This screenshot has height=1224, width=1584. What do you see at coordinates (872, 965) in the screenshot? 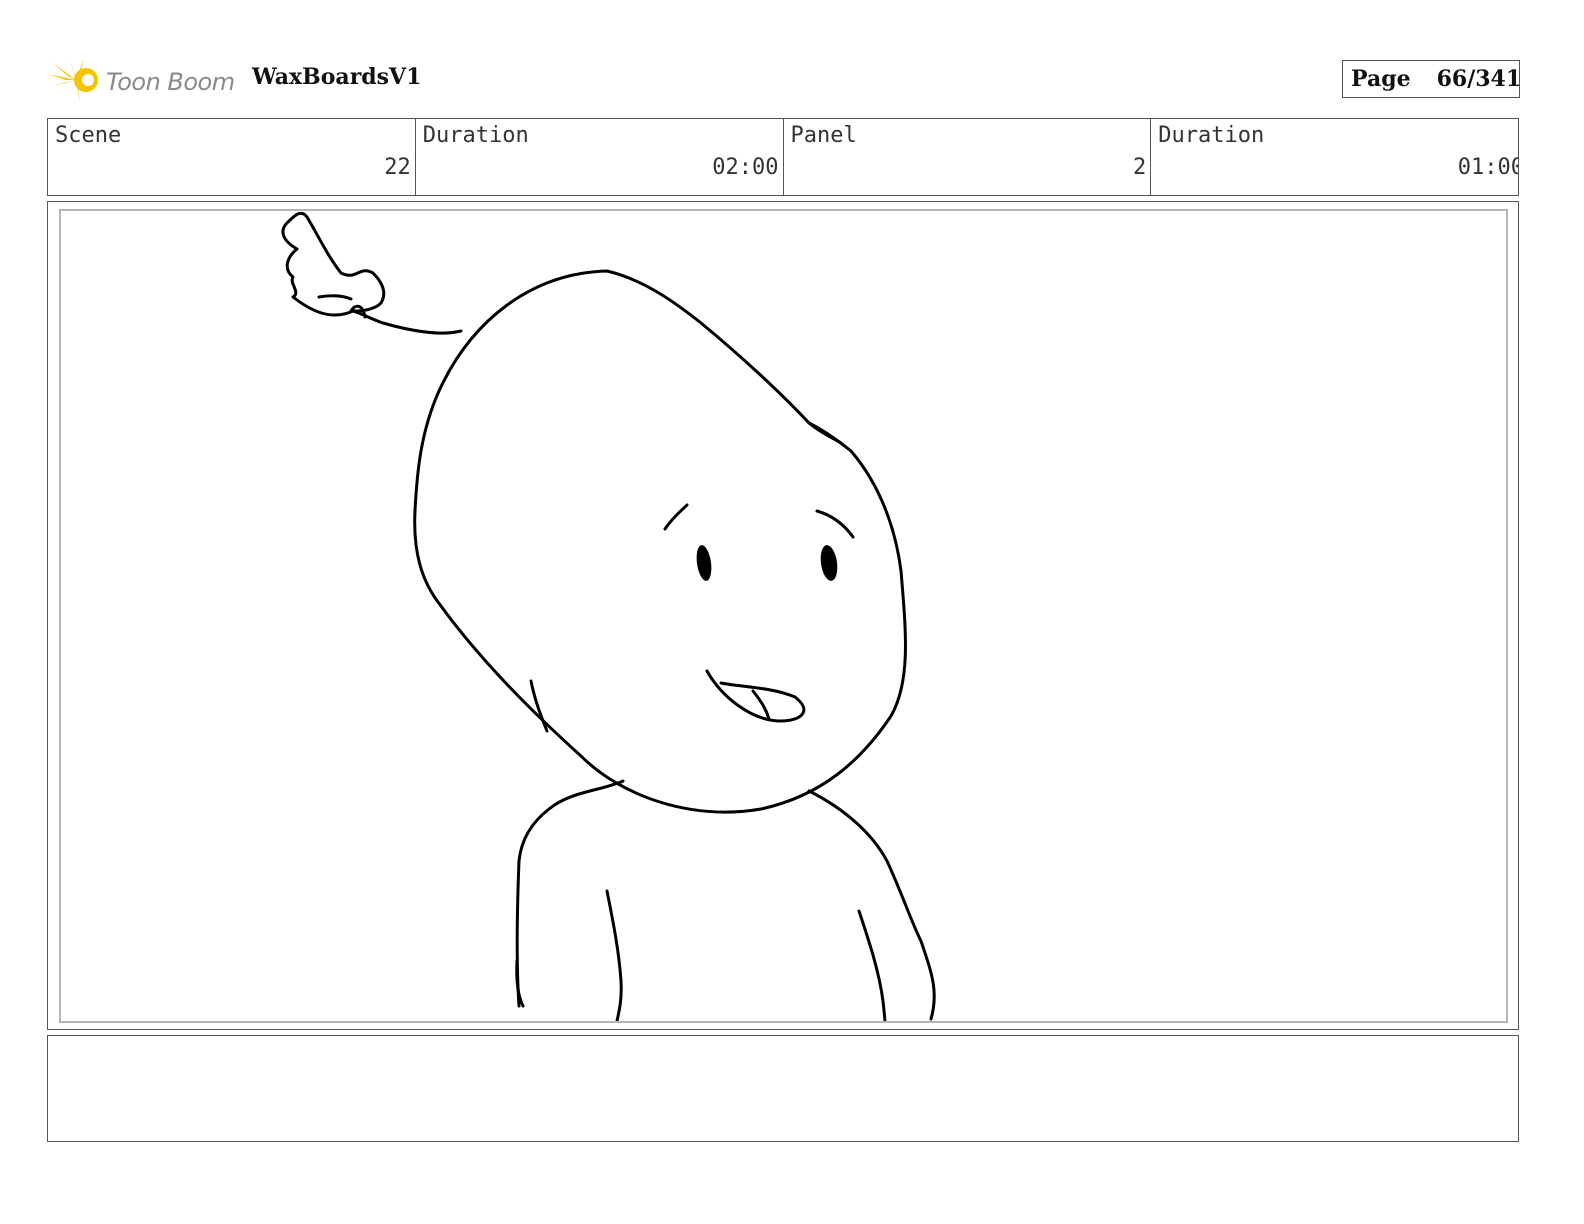
I see `arm-right` at bounding box center [872, 965].